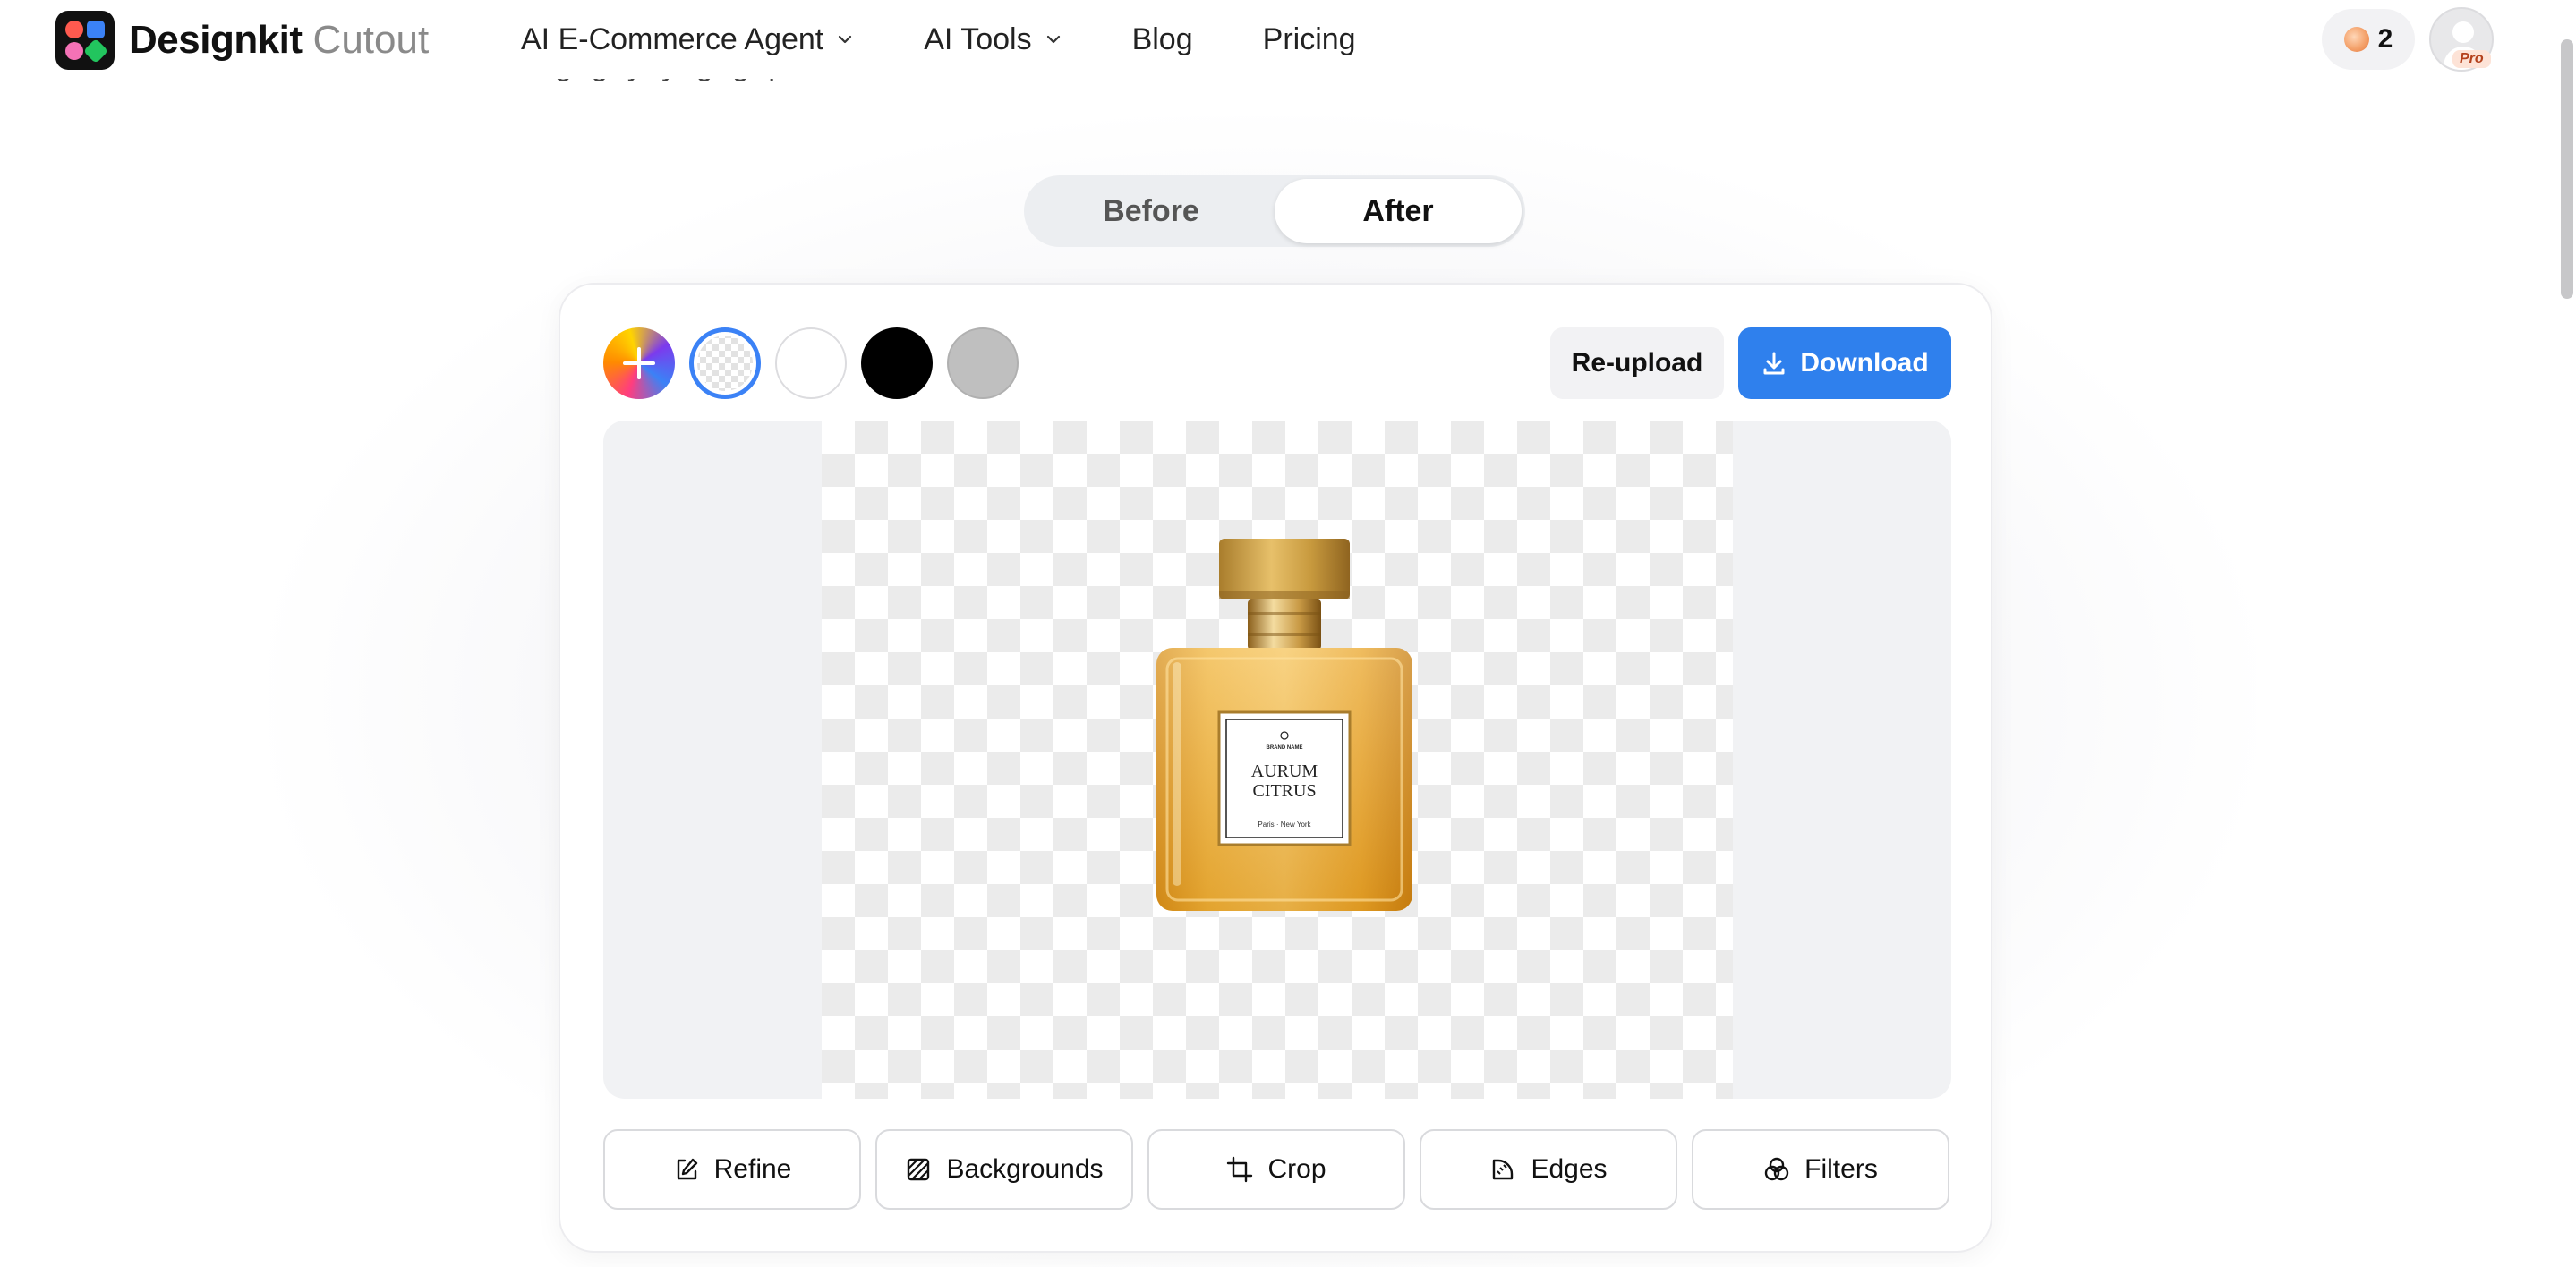 The width and height of the screenshot is (2576, 1267). I want to click on edges-icon, so click(1503, 1169).